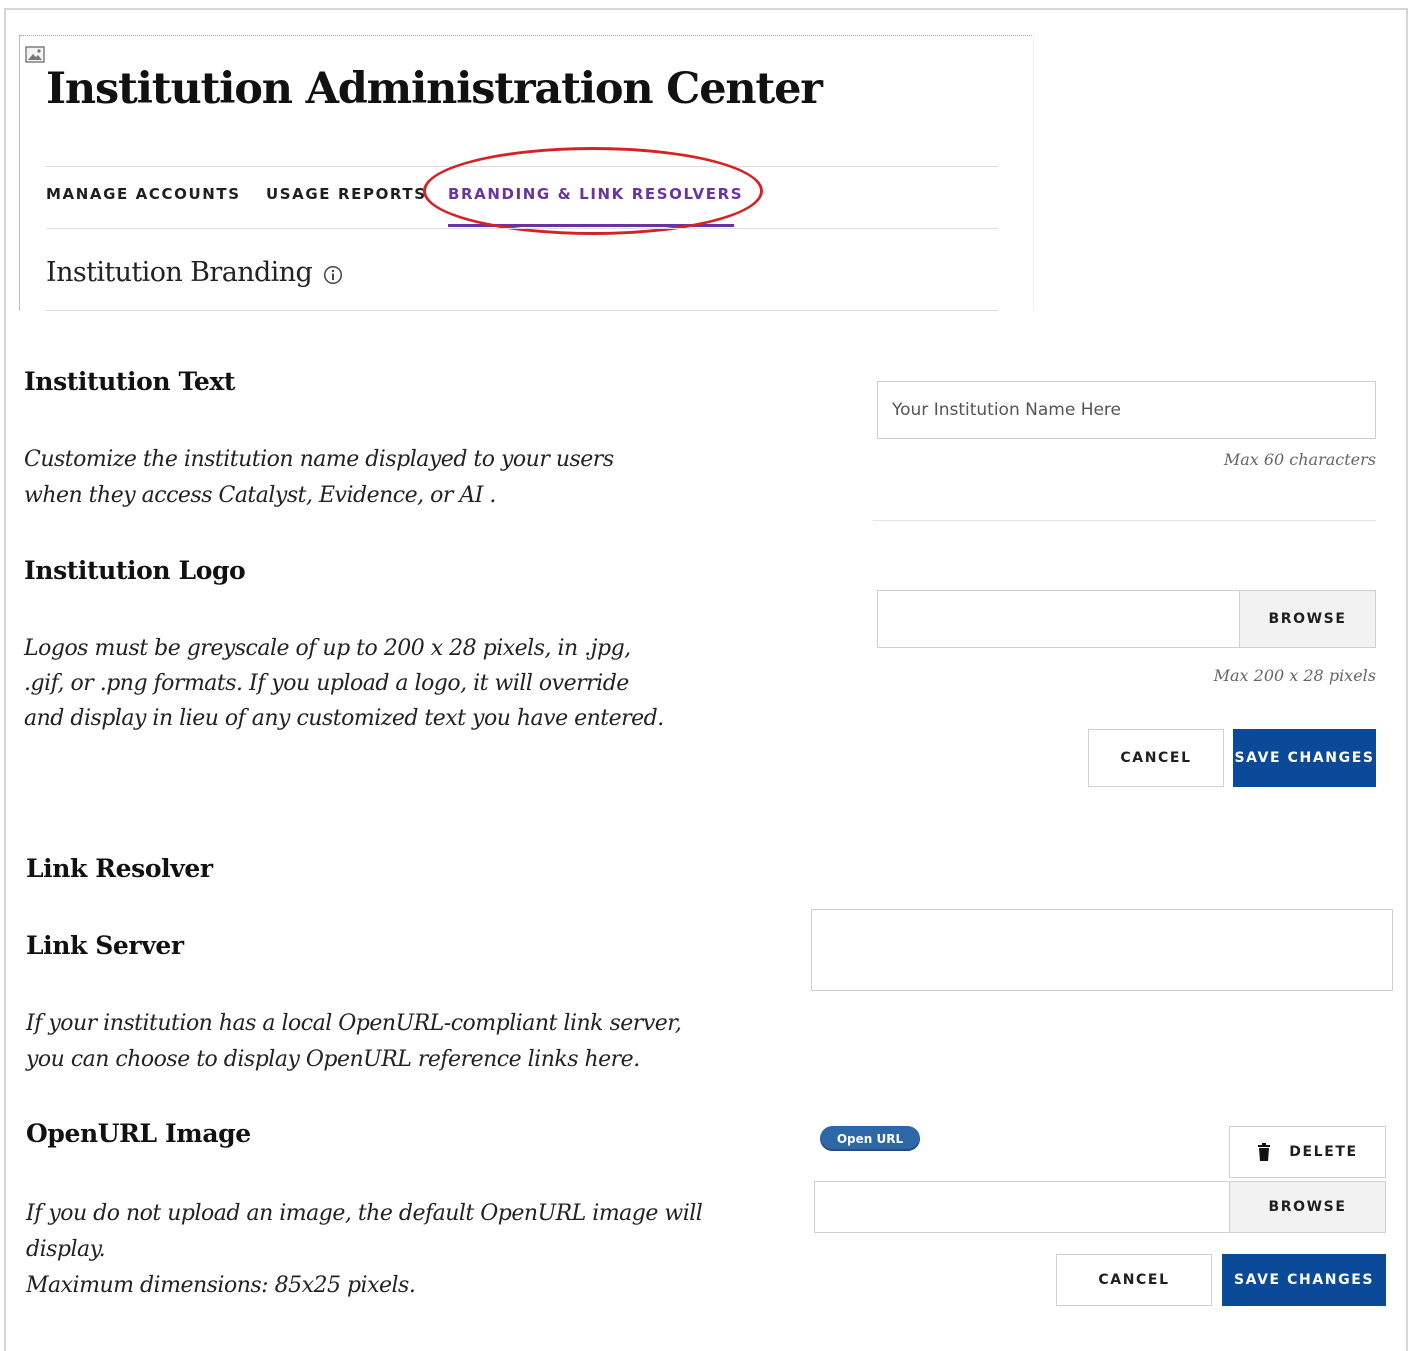 The image size is (1416, 1351). I want to click on tab-manage-accounts: MANAGE ACCOUNTS, so click(143, 194).